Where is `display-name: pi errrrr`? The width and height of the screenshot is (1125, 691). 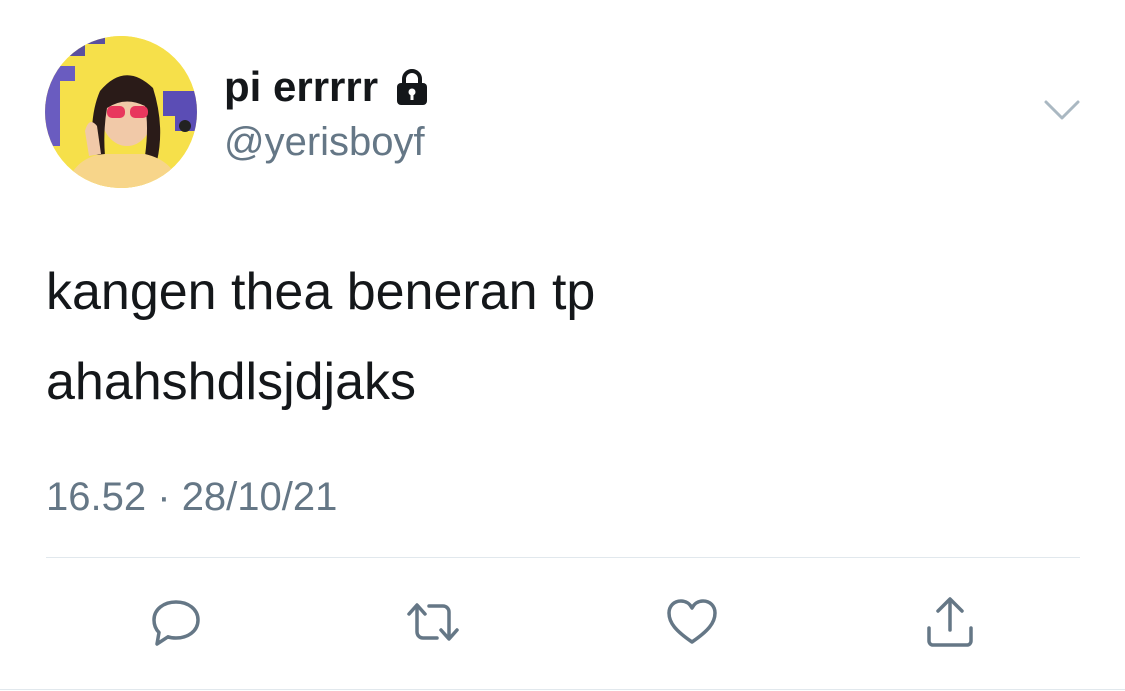
display-name: pi errrrr is located at coordinates (301, 87).